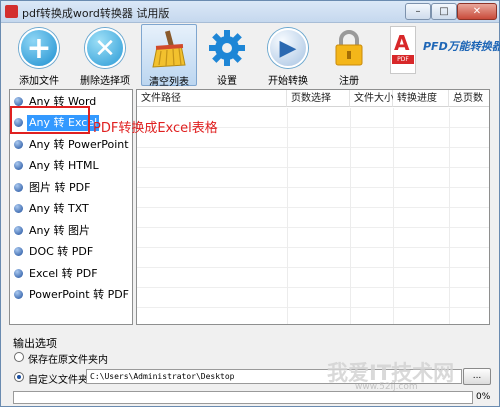 This screenshot has height=407, width=500. I want to click on add-file-button: + 添加文件, so click(39, 55).